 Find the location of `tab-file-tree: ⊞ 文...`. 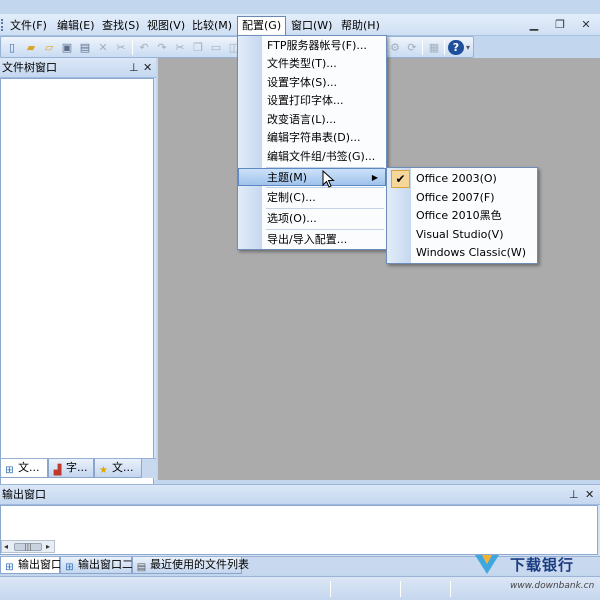

tab-file-tree: ⊞ 文... is located at coordinates (24, 468).